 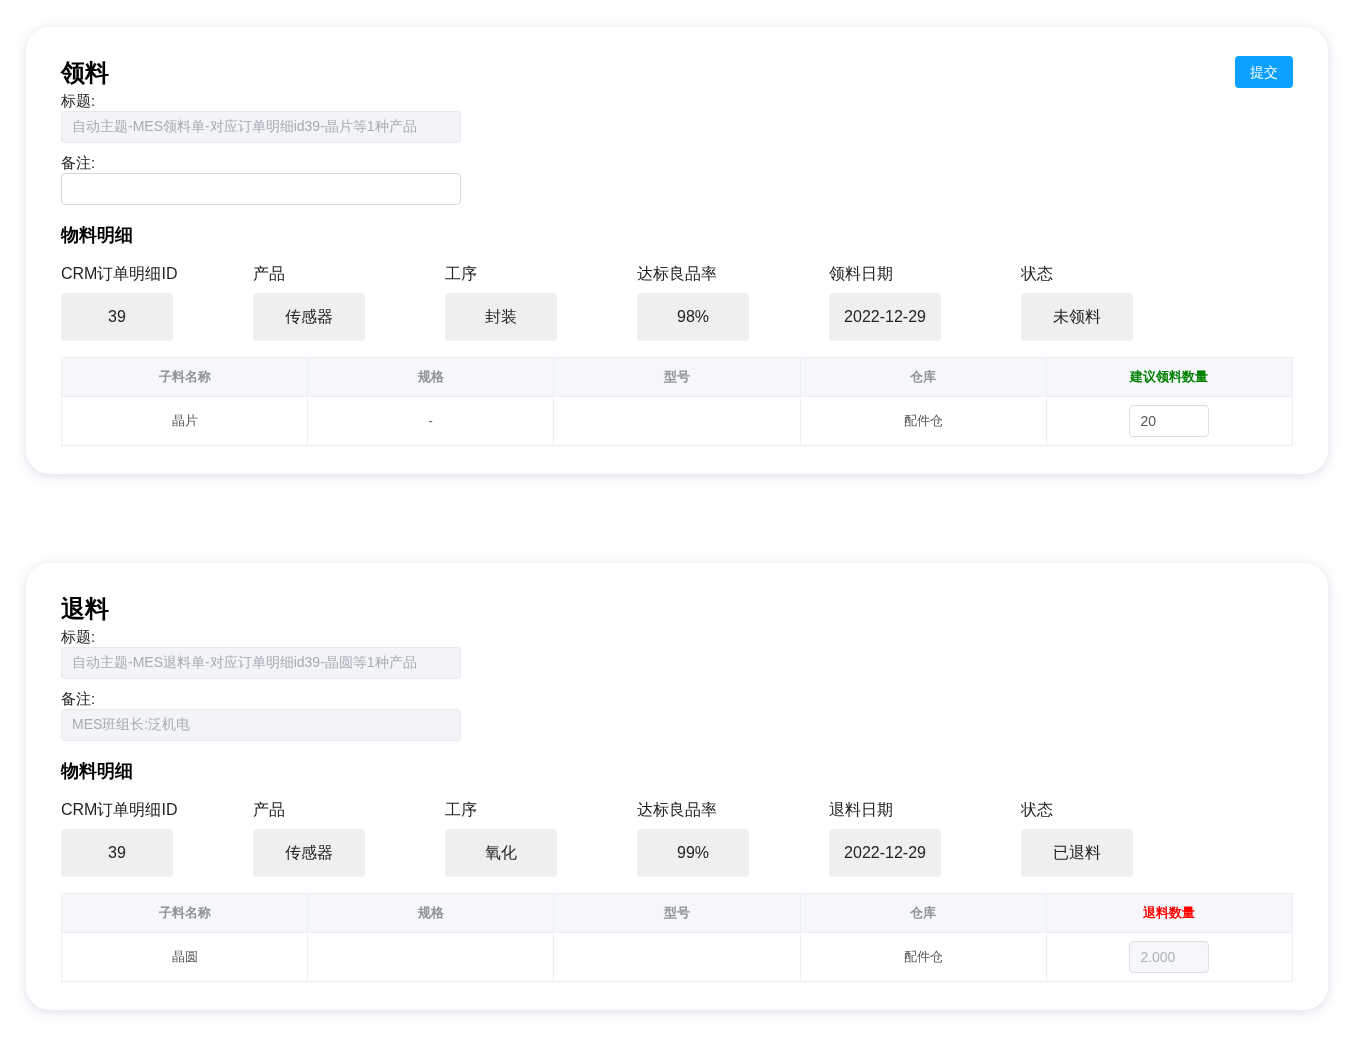 What do you see at coordinates (501, 853) in the screenshot?
I see `info-value: 氧化` at bounding box center [501, 853].